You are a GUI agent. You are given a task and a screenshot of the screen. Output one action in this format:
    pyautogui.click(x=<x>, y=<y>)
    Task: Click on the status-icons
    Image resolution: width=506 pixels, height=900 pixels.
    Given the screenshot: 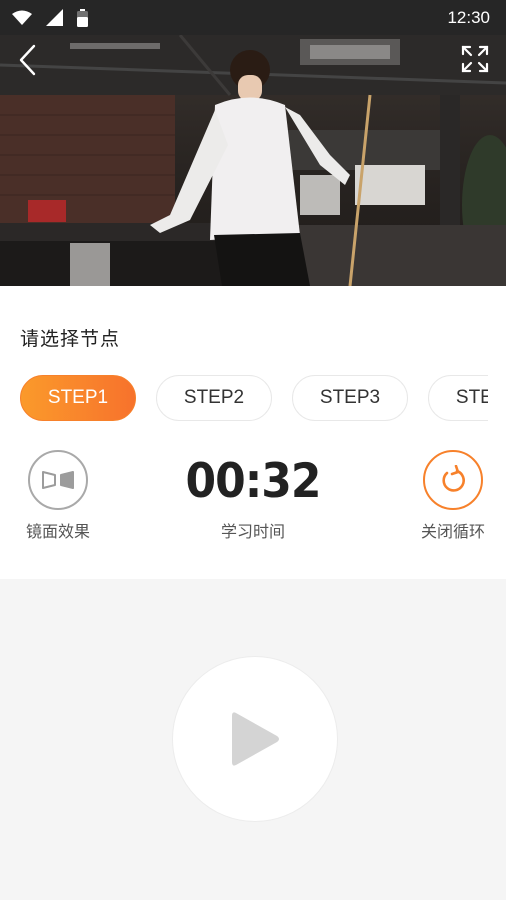 What is the action you would take?
    pyautogui.click(x=50, y=17)
    